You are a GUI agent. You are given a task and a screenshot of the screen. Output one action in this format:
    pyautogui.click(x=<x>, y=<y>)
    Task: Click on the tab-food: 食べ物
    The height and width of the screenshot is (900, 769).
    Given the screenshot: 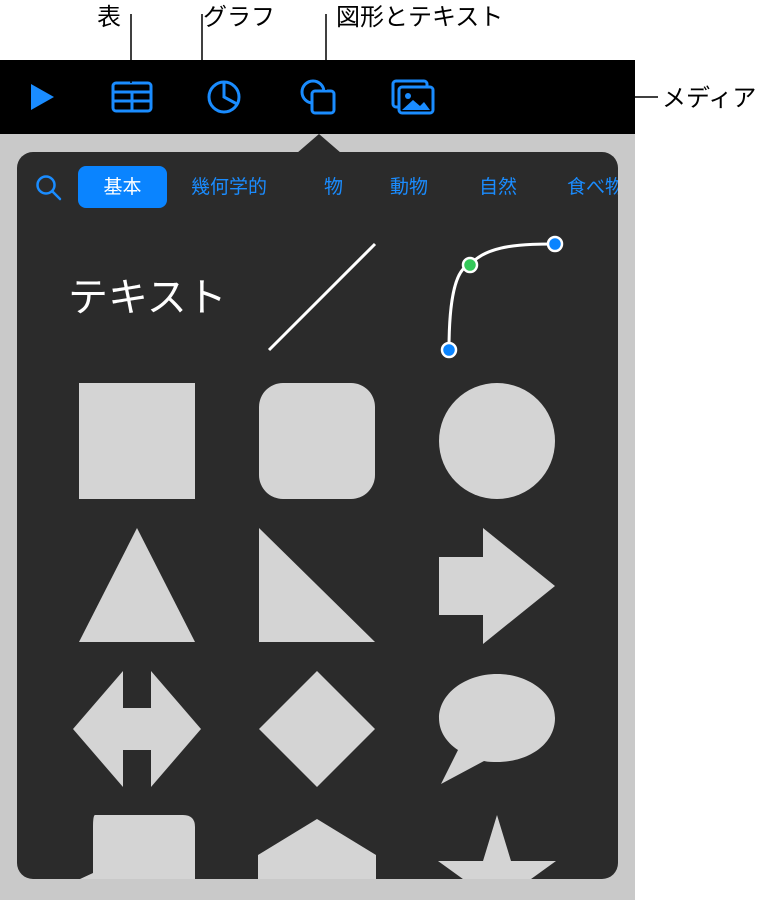 What is the action you would take?
    pyautogui.click(x=585, y=187)
    